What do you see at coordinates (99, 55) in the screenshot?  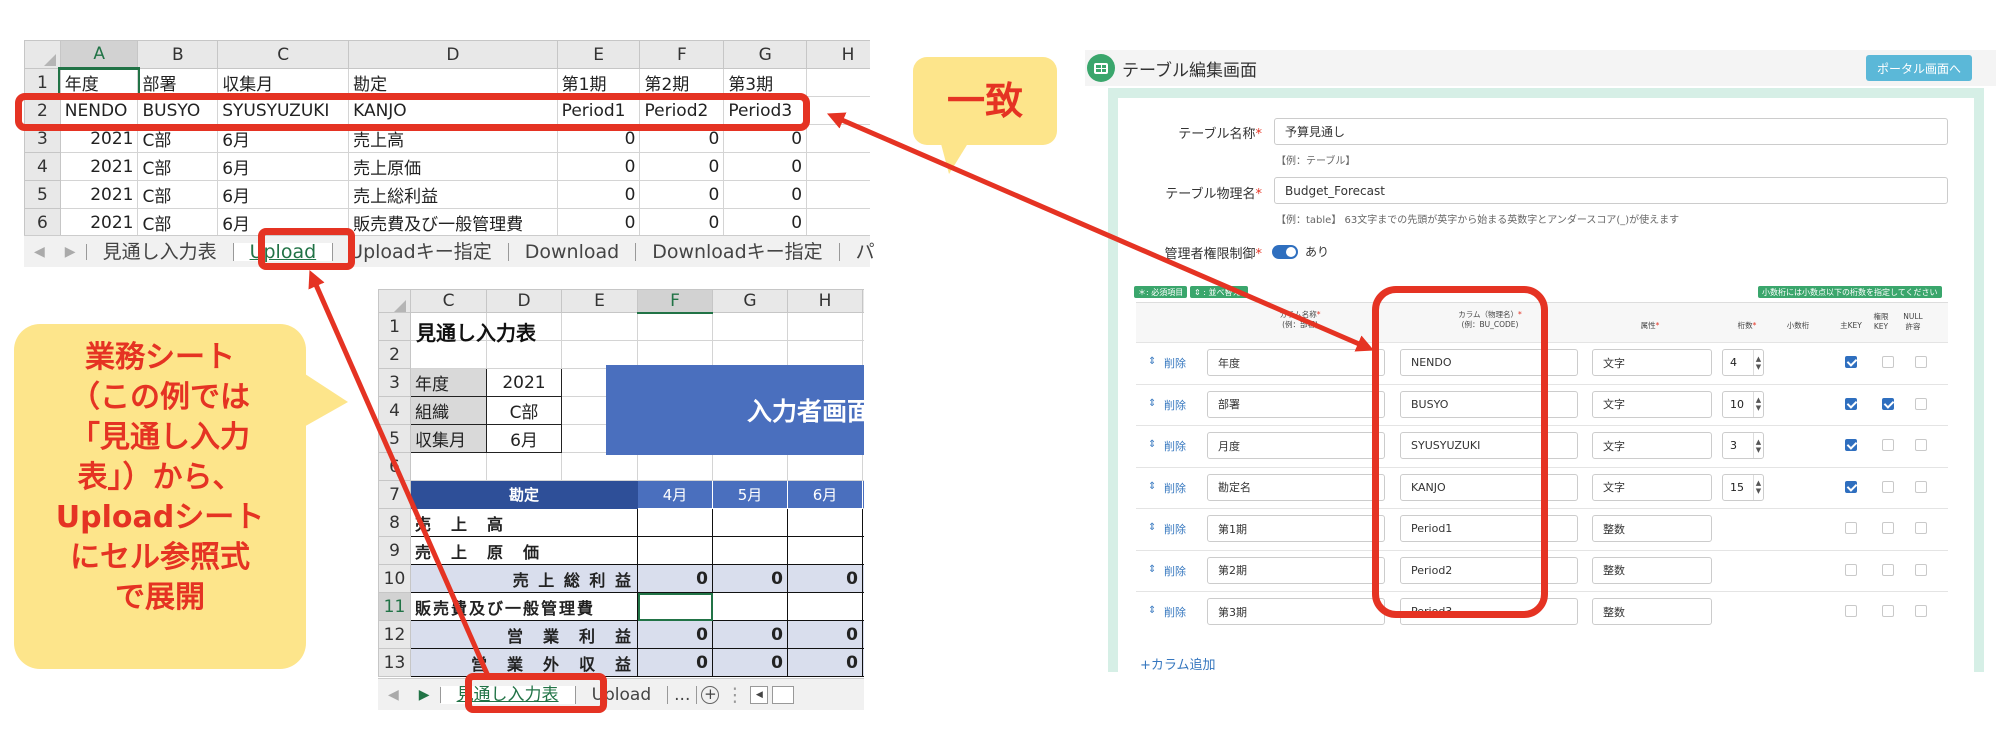 I see `col-header: A` at bounding box center [99, 55].